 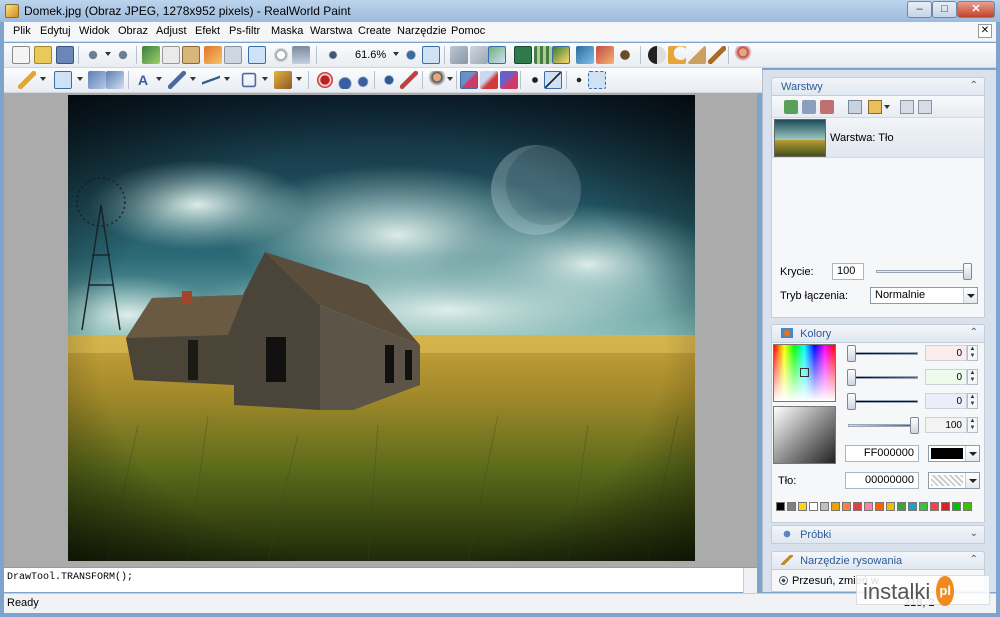 What do you see at coordinates (697, 55) in the screenshot?
I see `eraser-icon` at bounding box center [697, 55].